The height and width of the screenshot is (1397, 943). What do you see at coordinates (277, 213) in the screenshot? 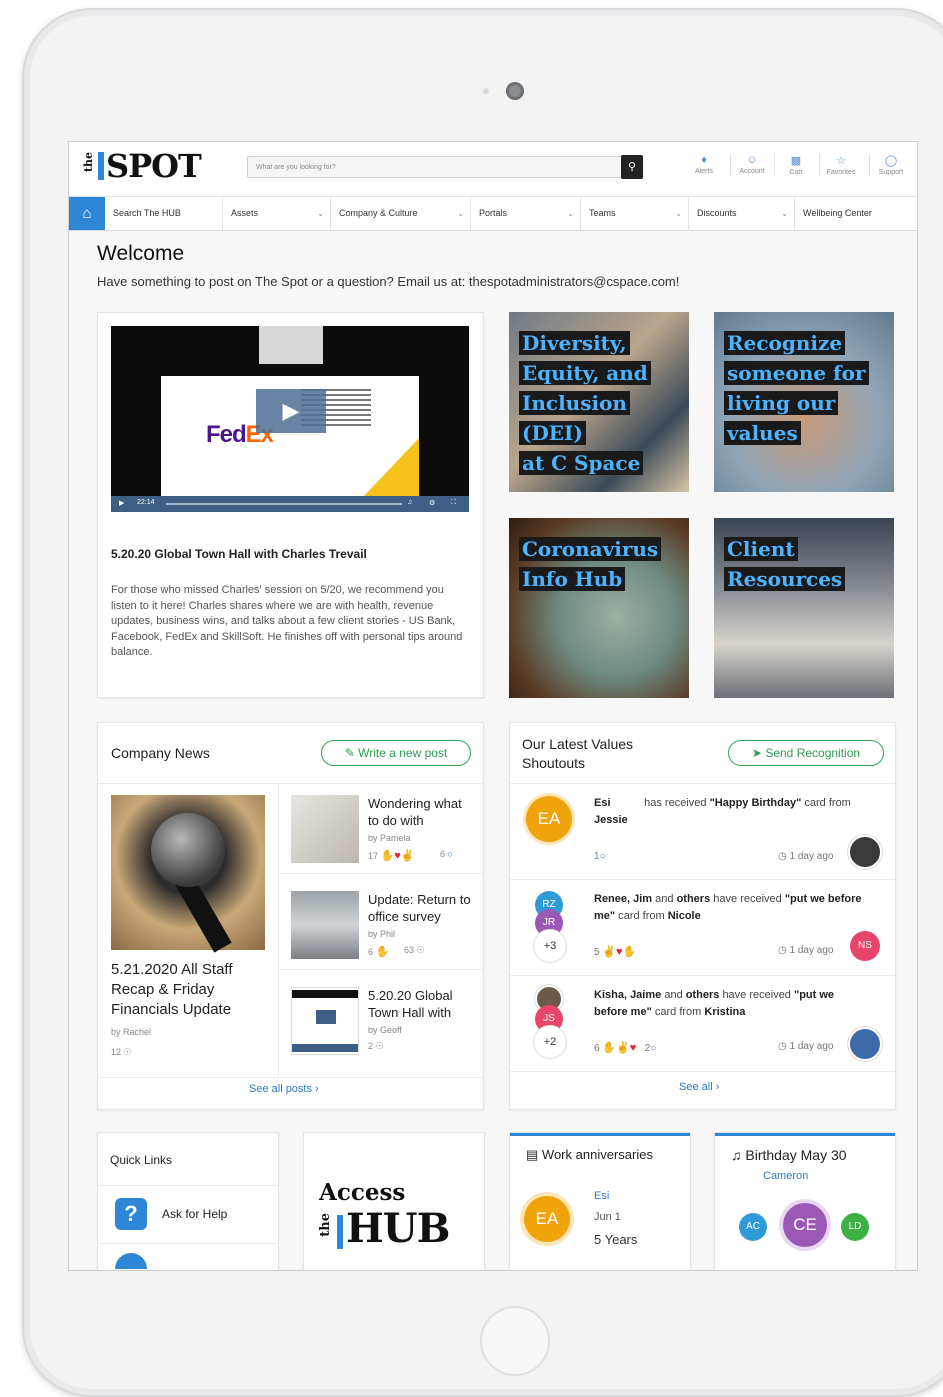
I see `nav-assets: Assets ⌄` at bounding box center [277, 213].